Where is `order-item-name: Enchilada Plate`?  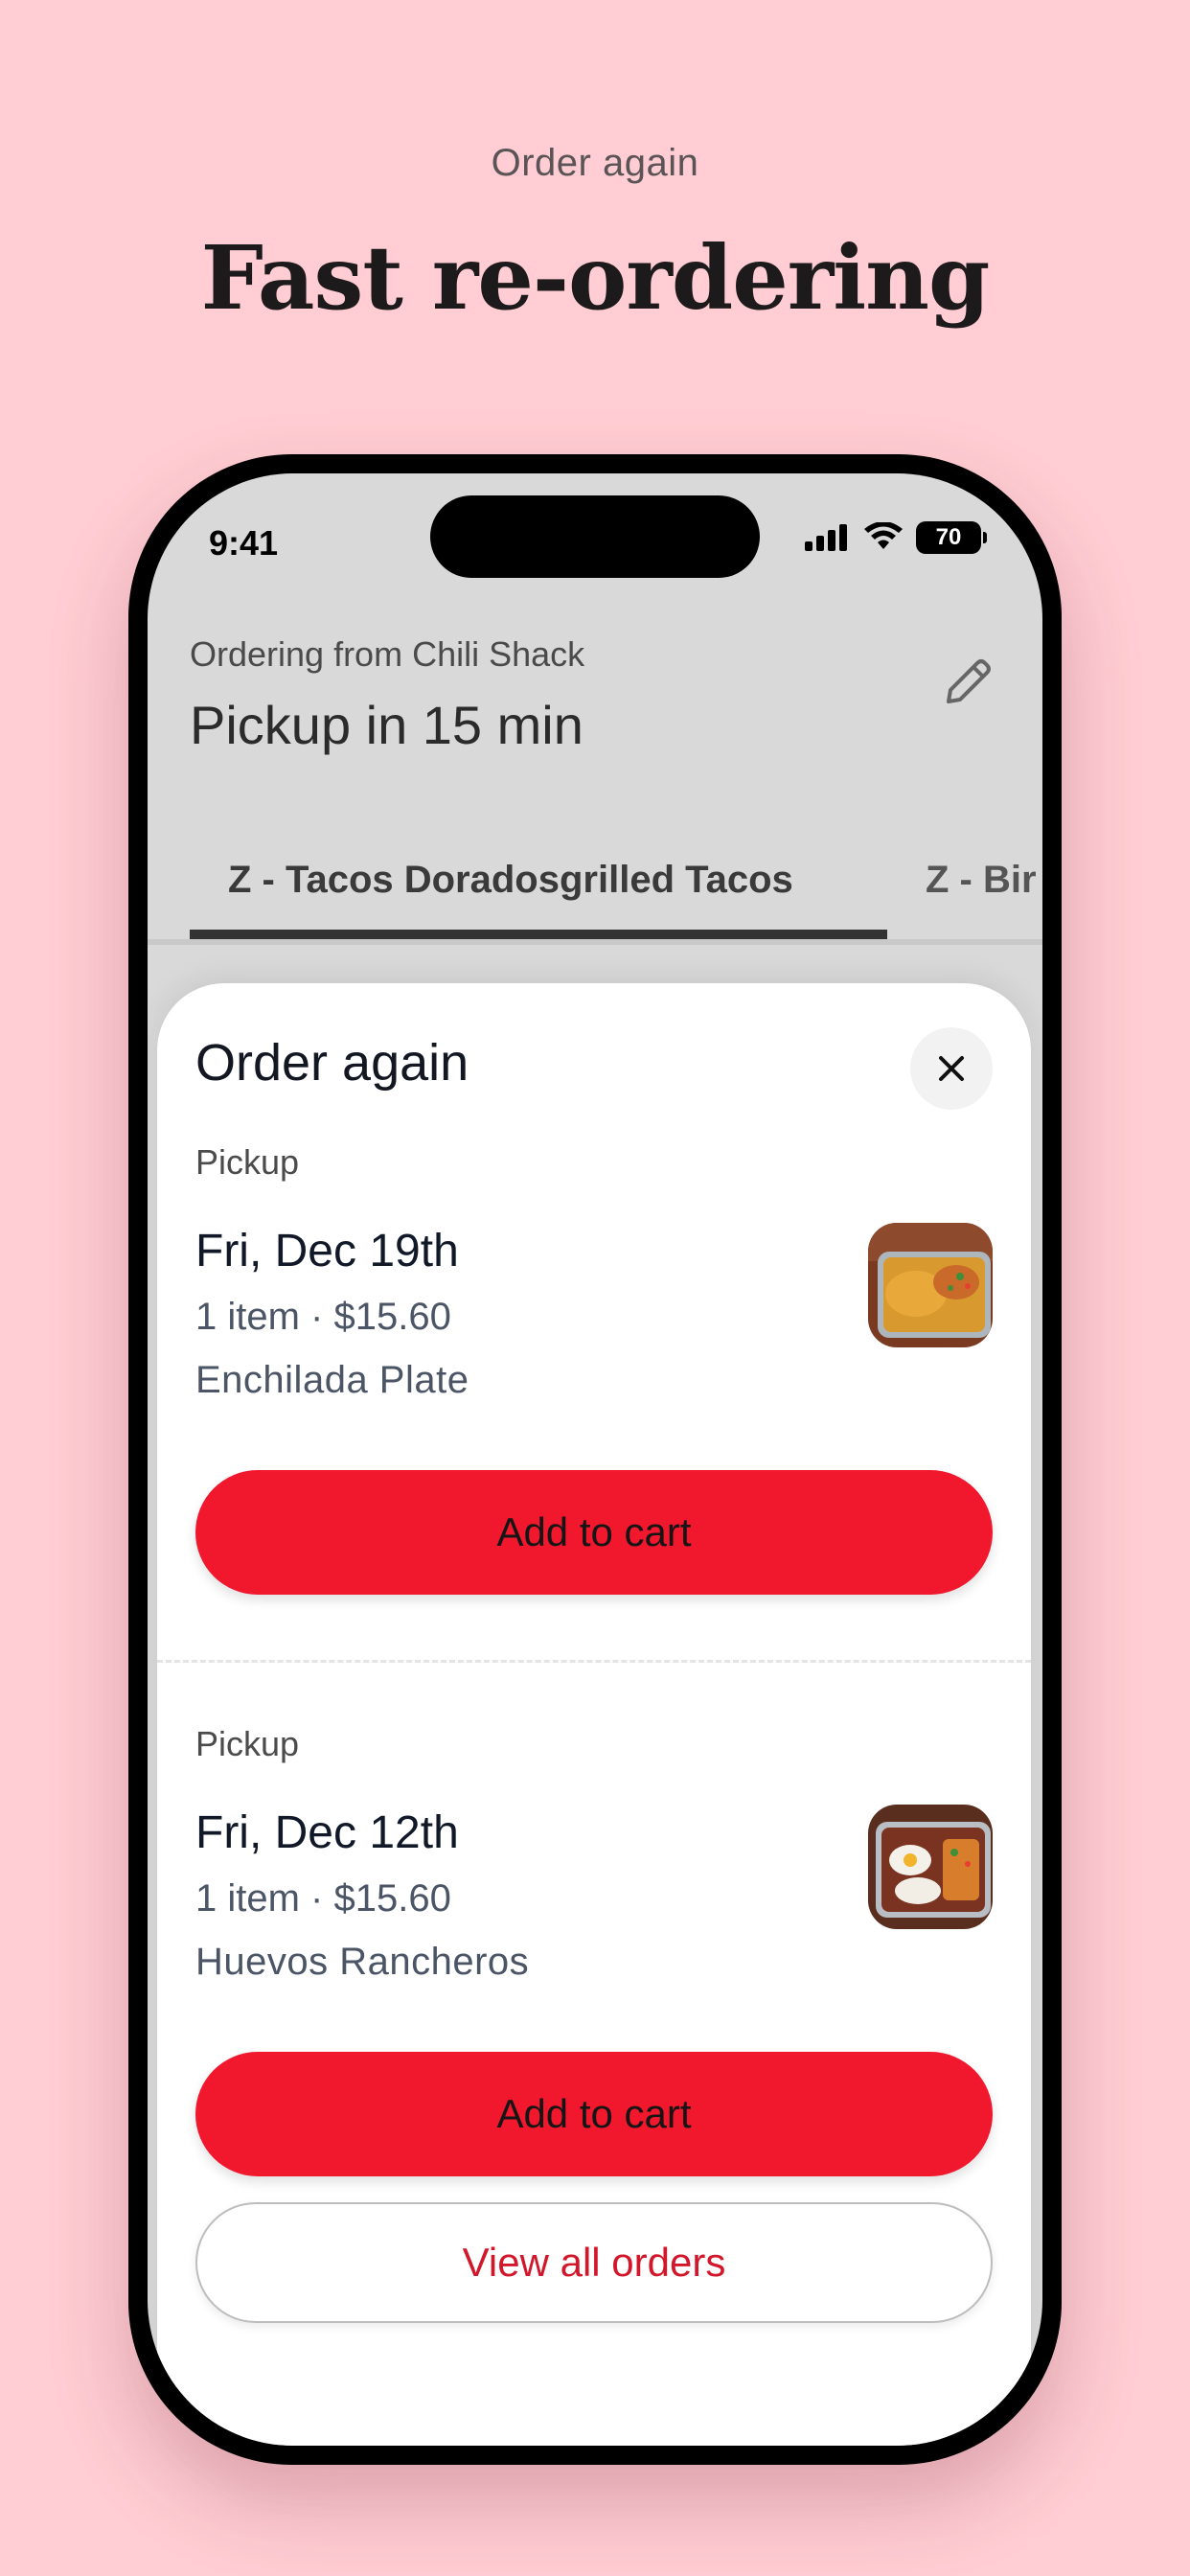
order-item-name: Enchilada Plate is located at coordinates (332, 1380).